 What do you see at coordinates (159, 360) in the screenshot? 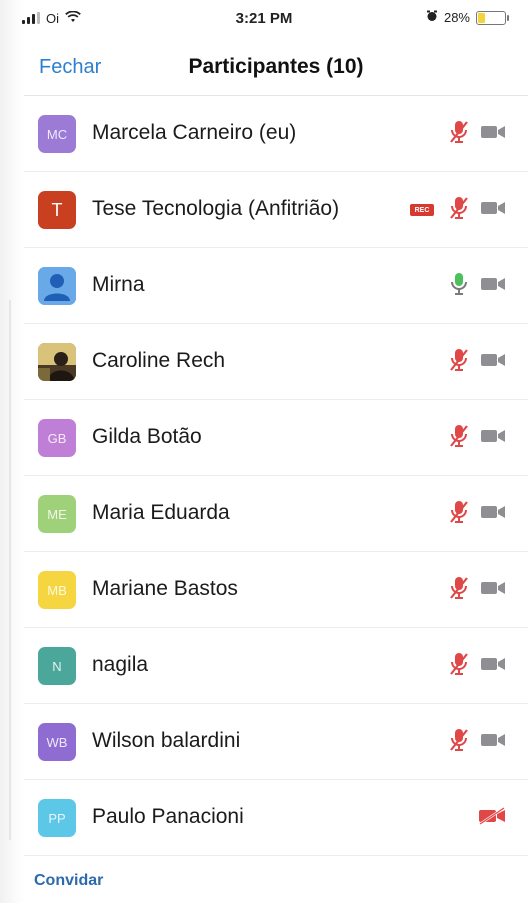
I see `participant-name: Caroline Rech` at bounding box center [159, 360].